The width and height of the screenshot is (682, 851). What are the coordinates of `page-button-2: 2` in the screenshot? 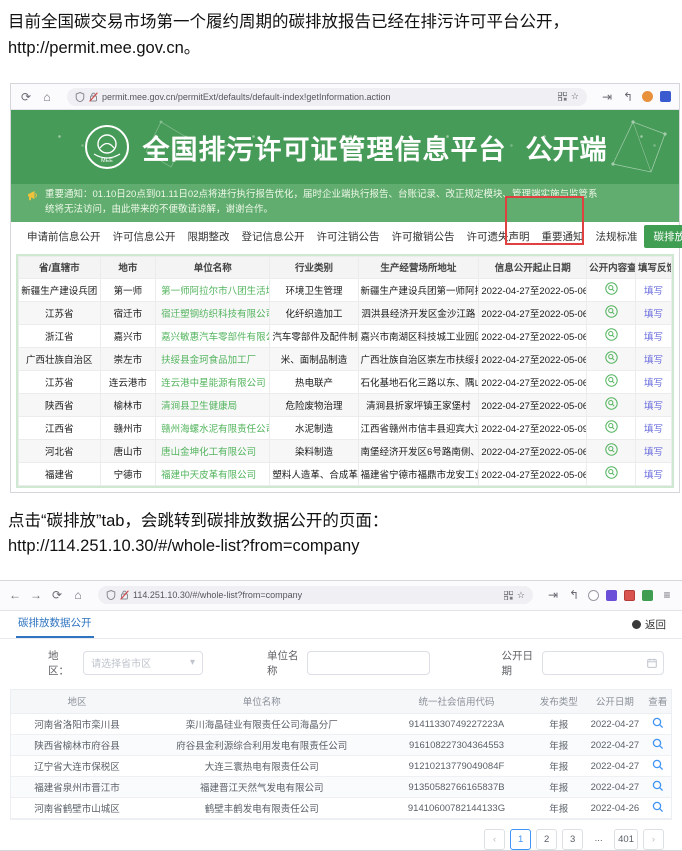 It's located at (546, 839).